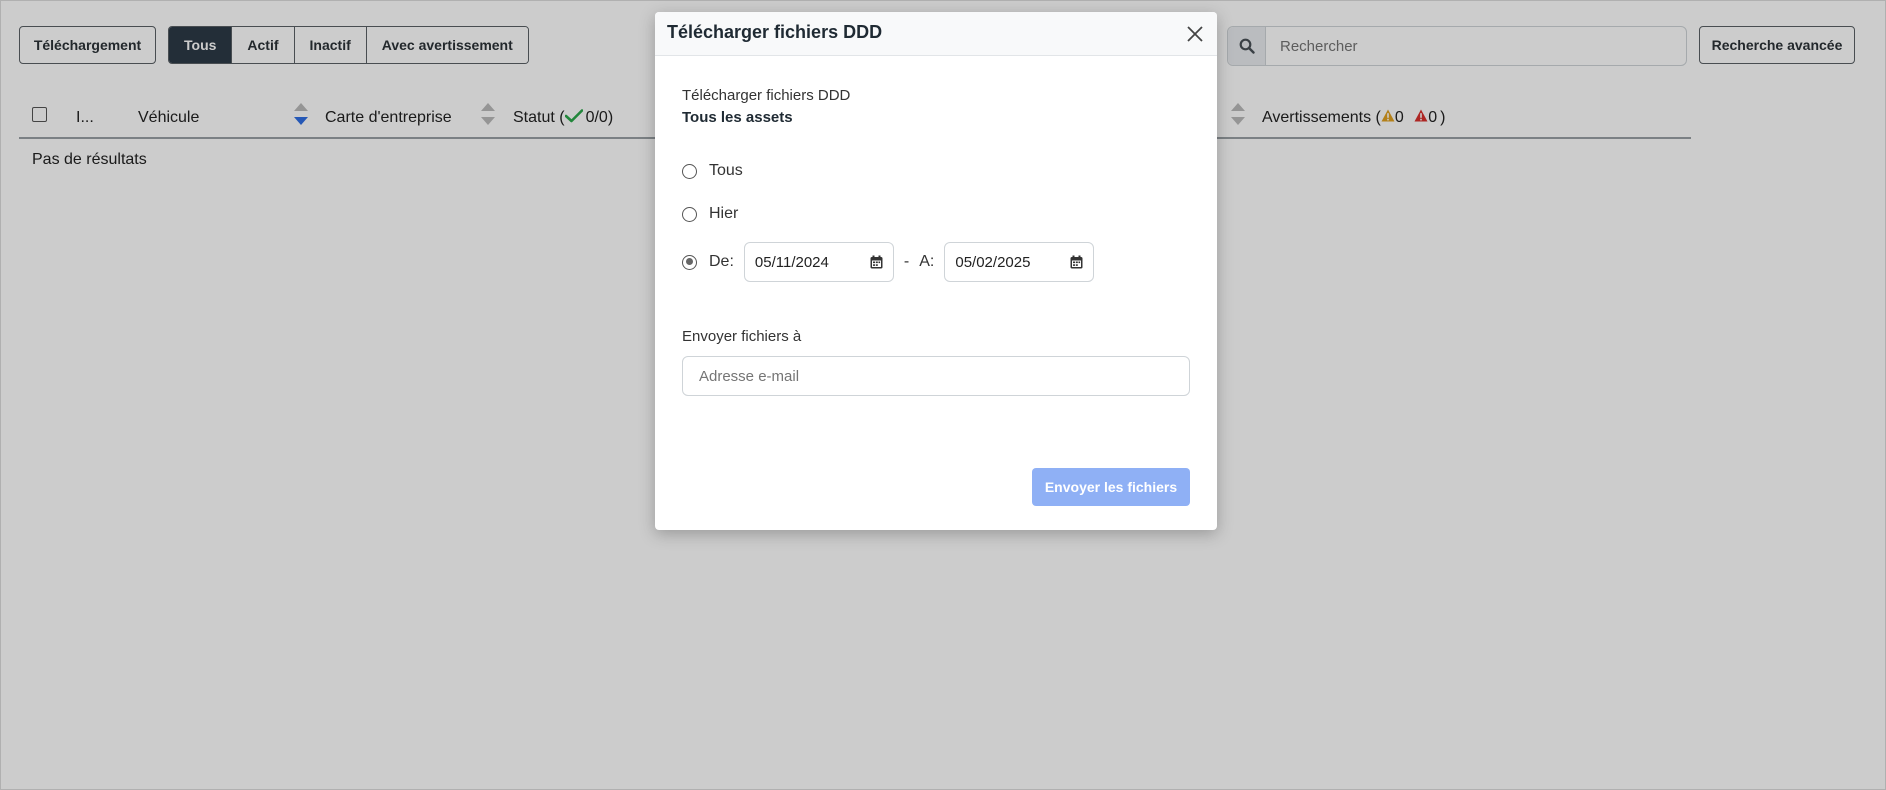  I want to click on from-date-input: 05/11/2024, so click(818, 262).